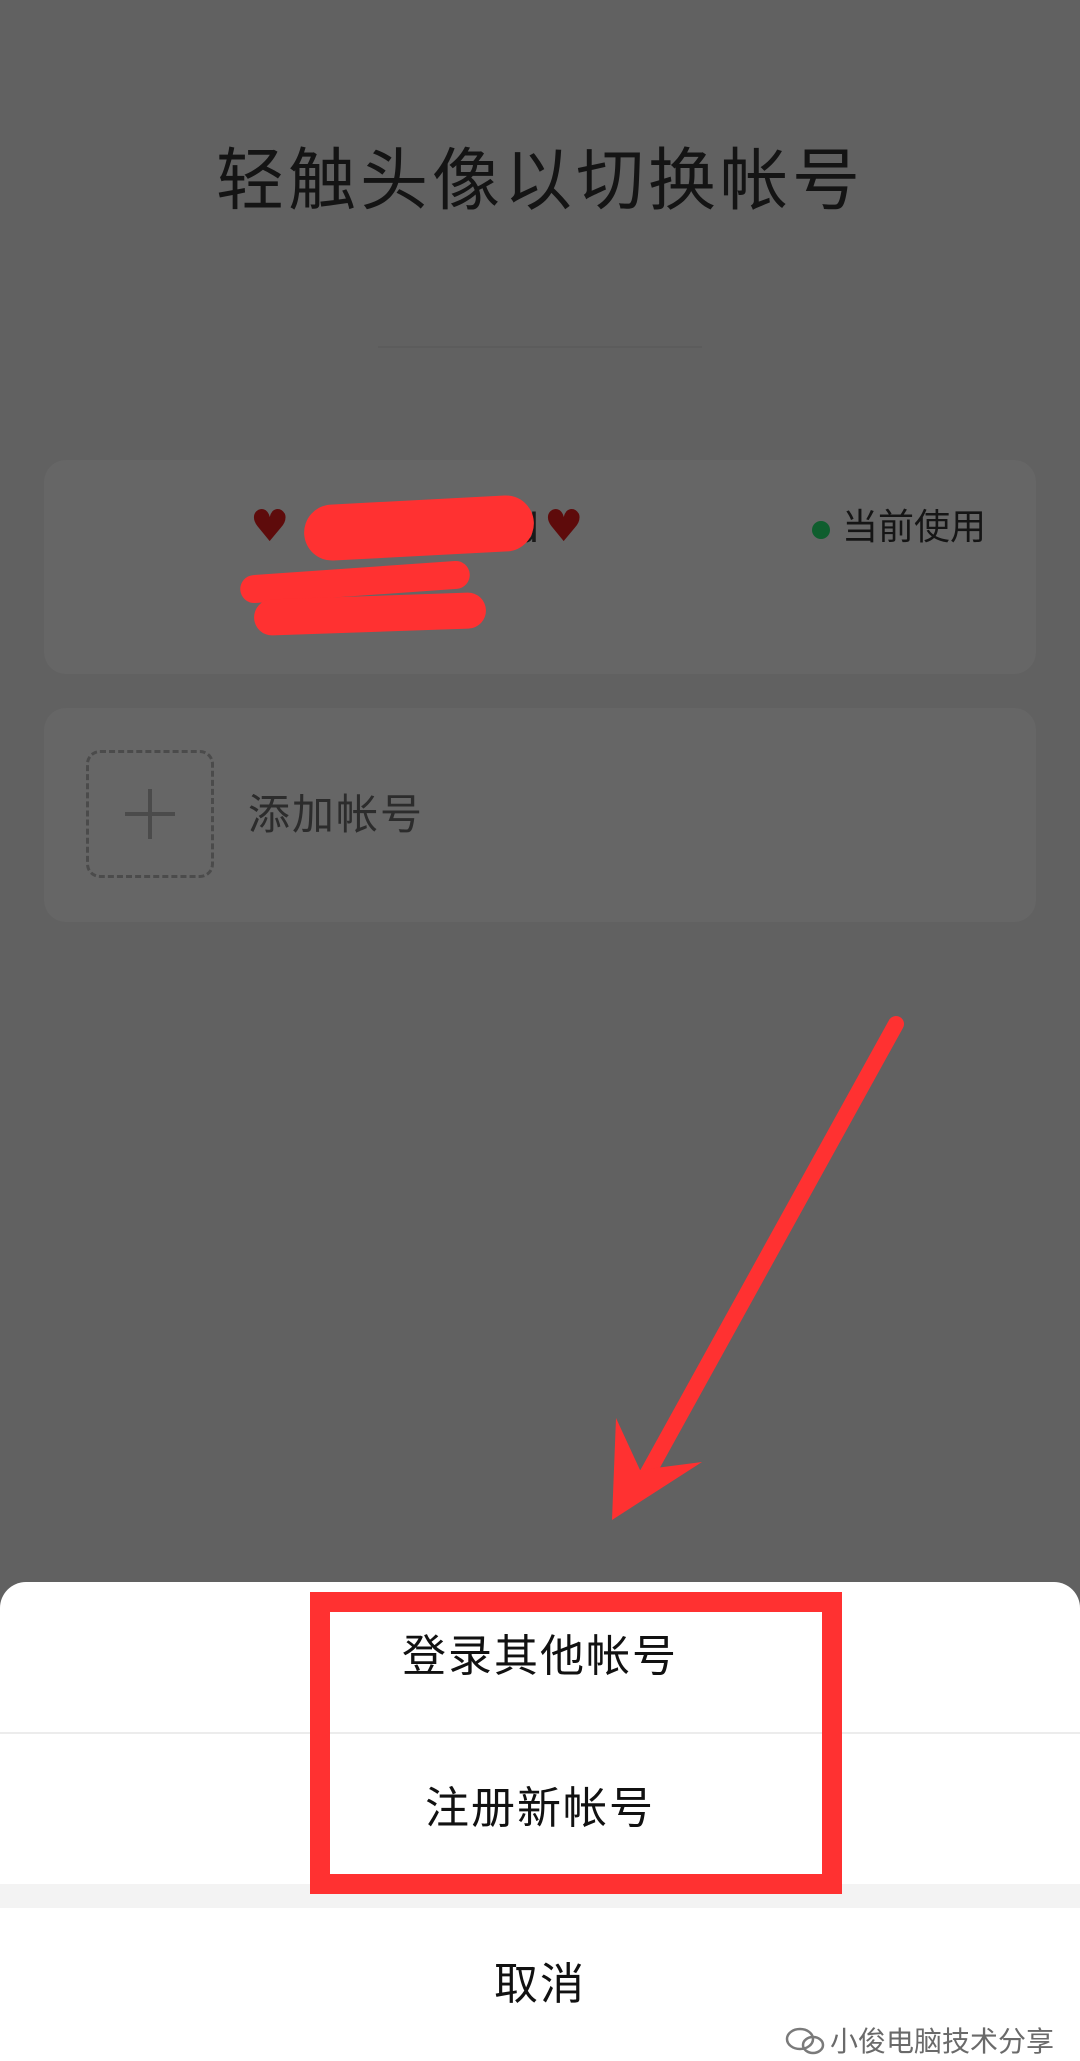 Image resolution: width=1080 pixels, height=2061 pixels. I want to click on add-account-label: 添加帐号, so click(336, 814).